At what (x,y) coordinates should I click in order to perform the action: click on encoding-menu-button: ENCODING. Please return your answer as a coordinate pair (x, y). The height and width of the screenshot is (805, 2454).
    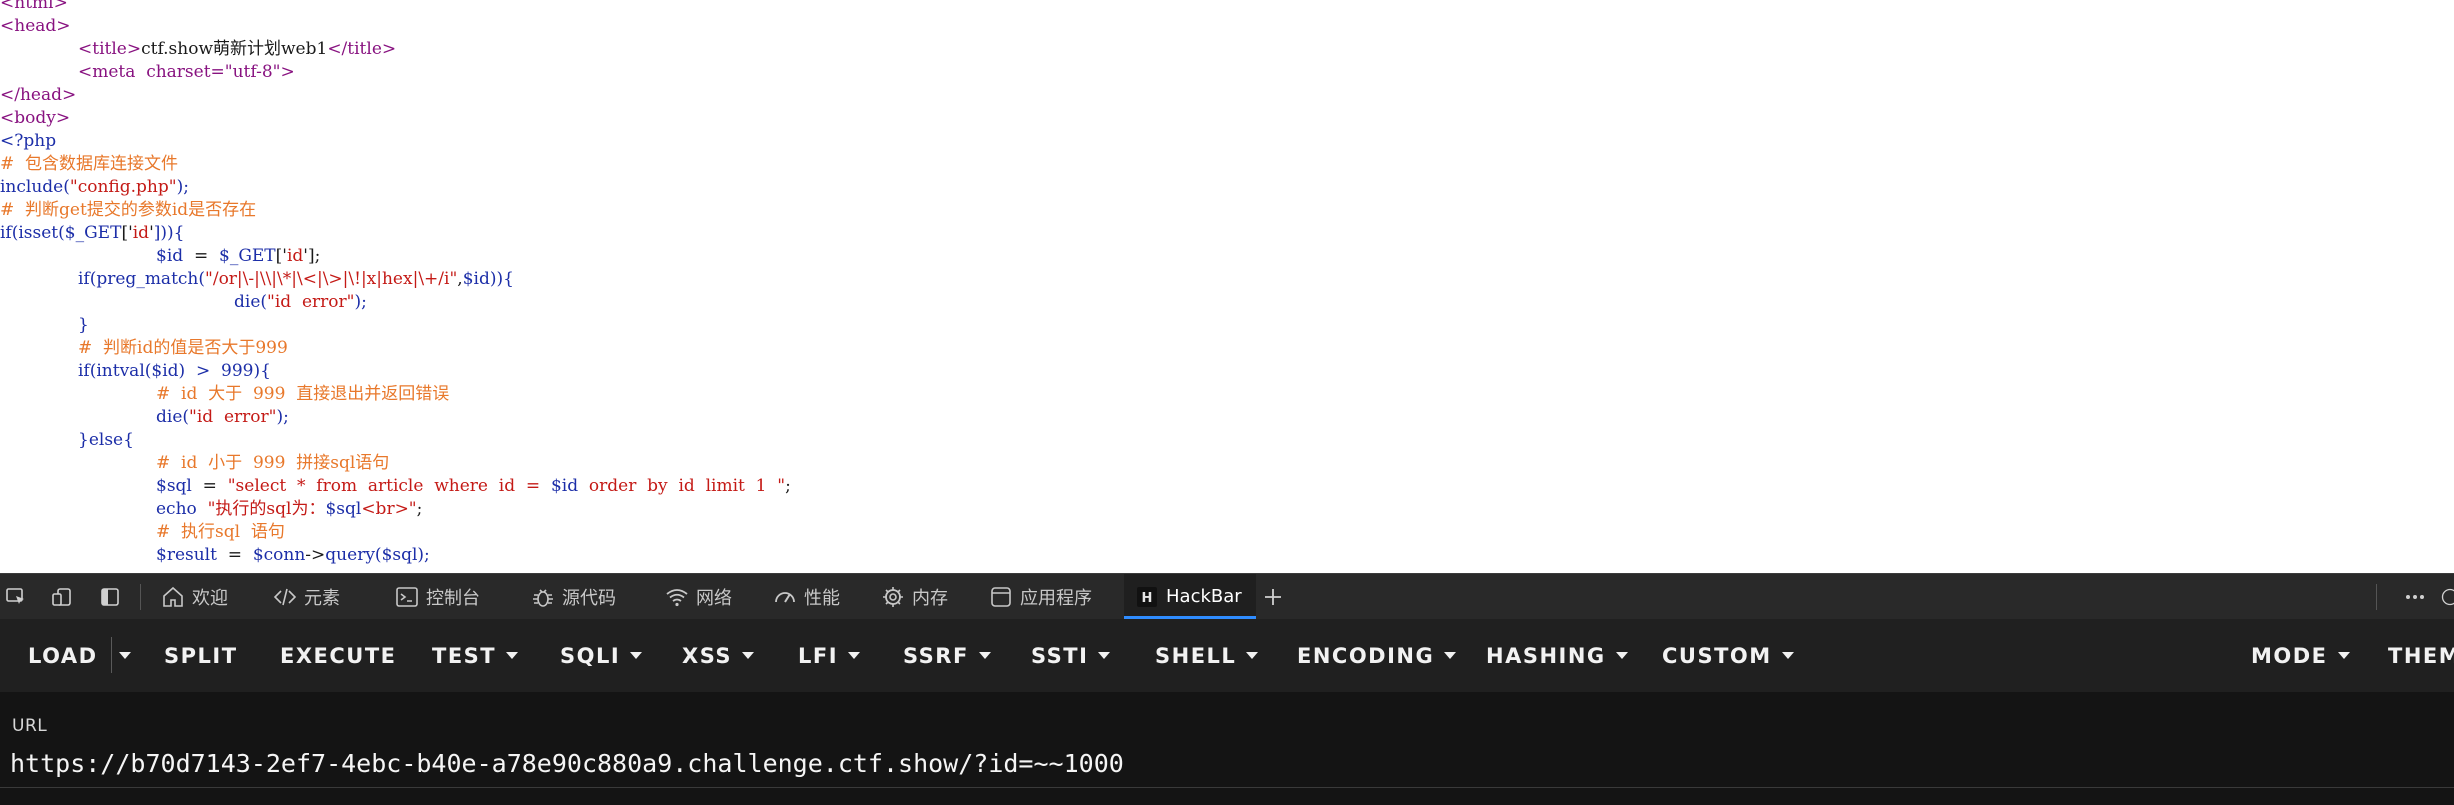
    Looking at the image, I should click on (1377, 655).